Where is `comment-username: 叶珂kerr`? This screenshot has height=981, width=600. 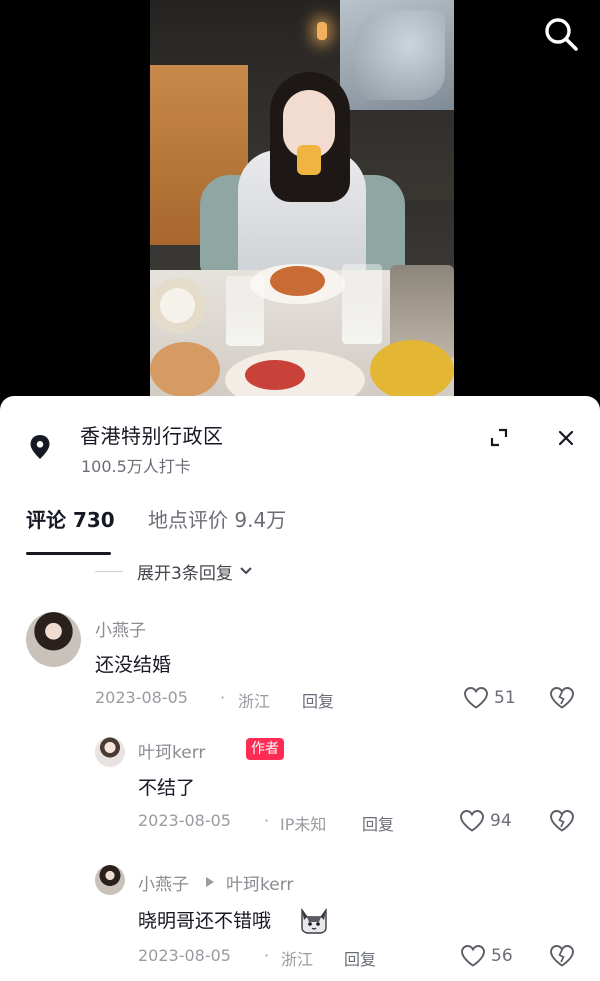 comment-username: 叶珂kerr is located at coordinates (171, 750).